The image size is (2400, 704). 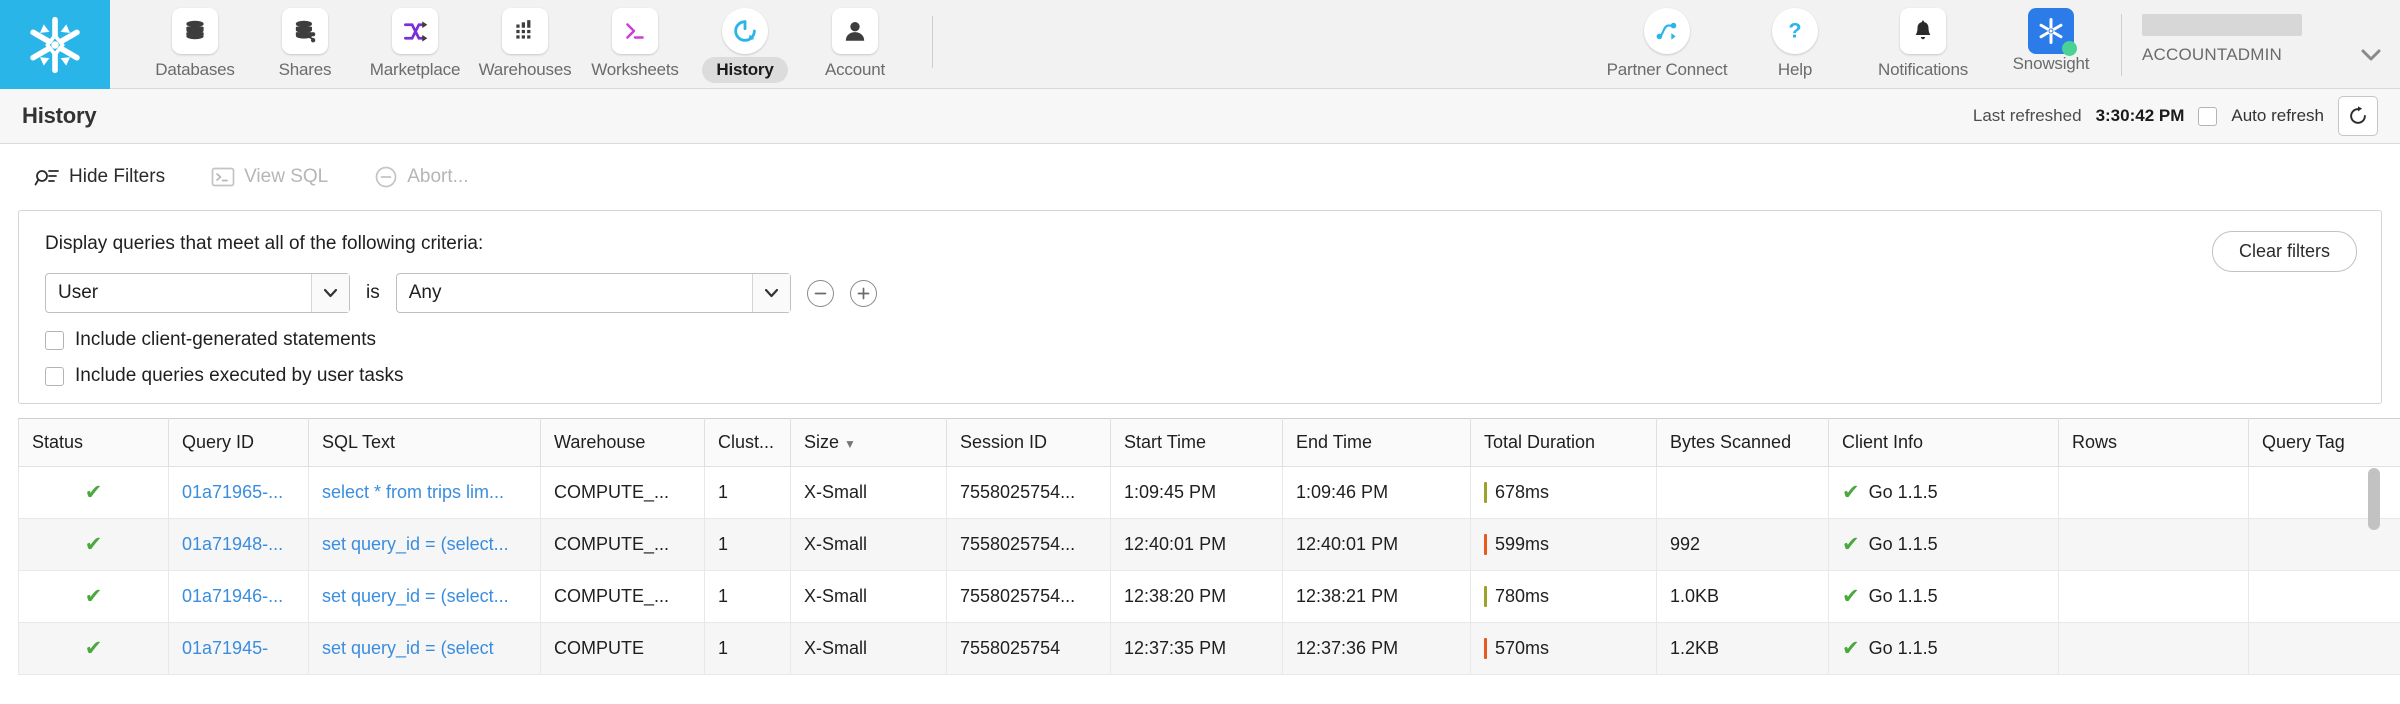 I want to click on query_id-link: 01a71945-, so click(x=225, y=648).